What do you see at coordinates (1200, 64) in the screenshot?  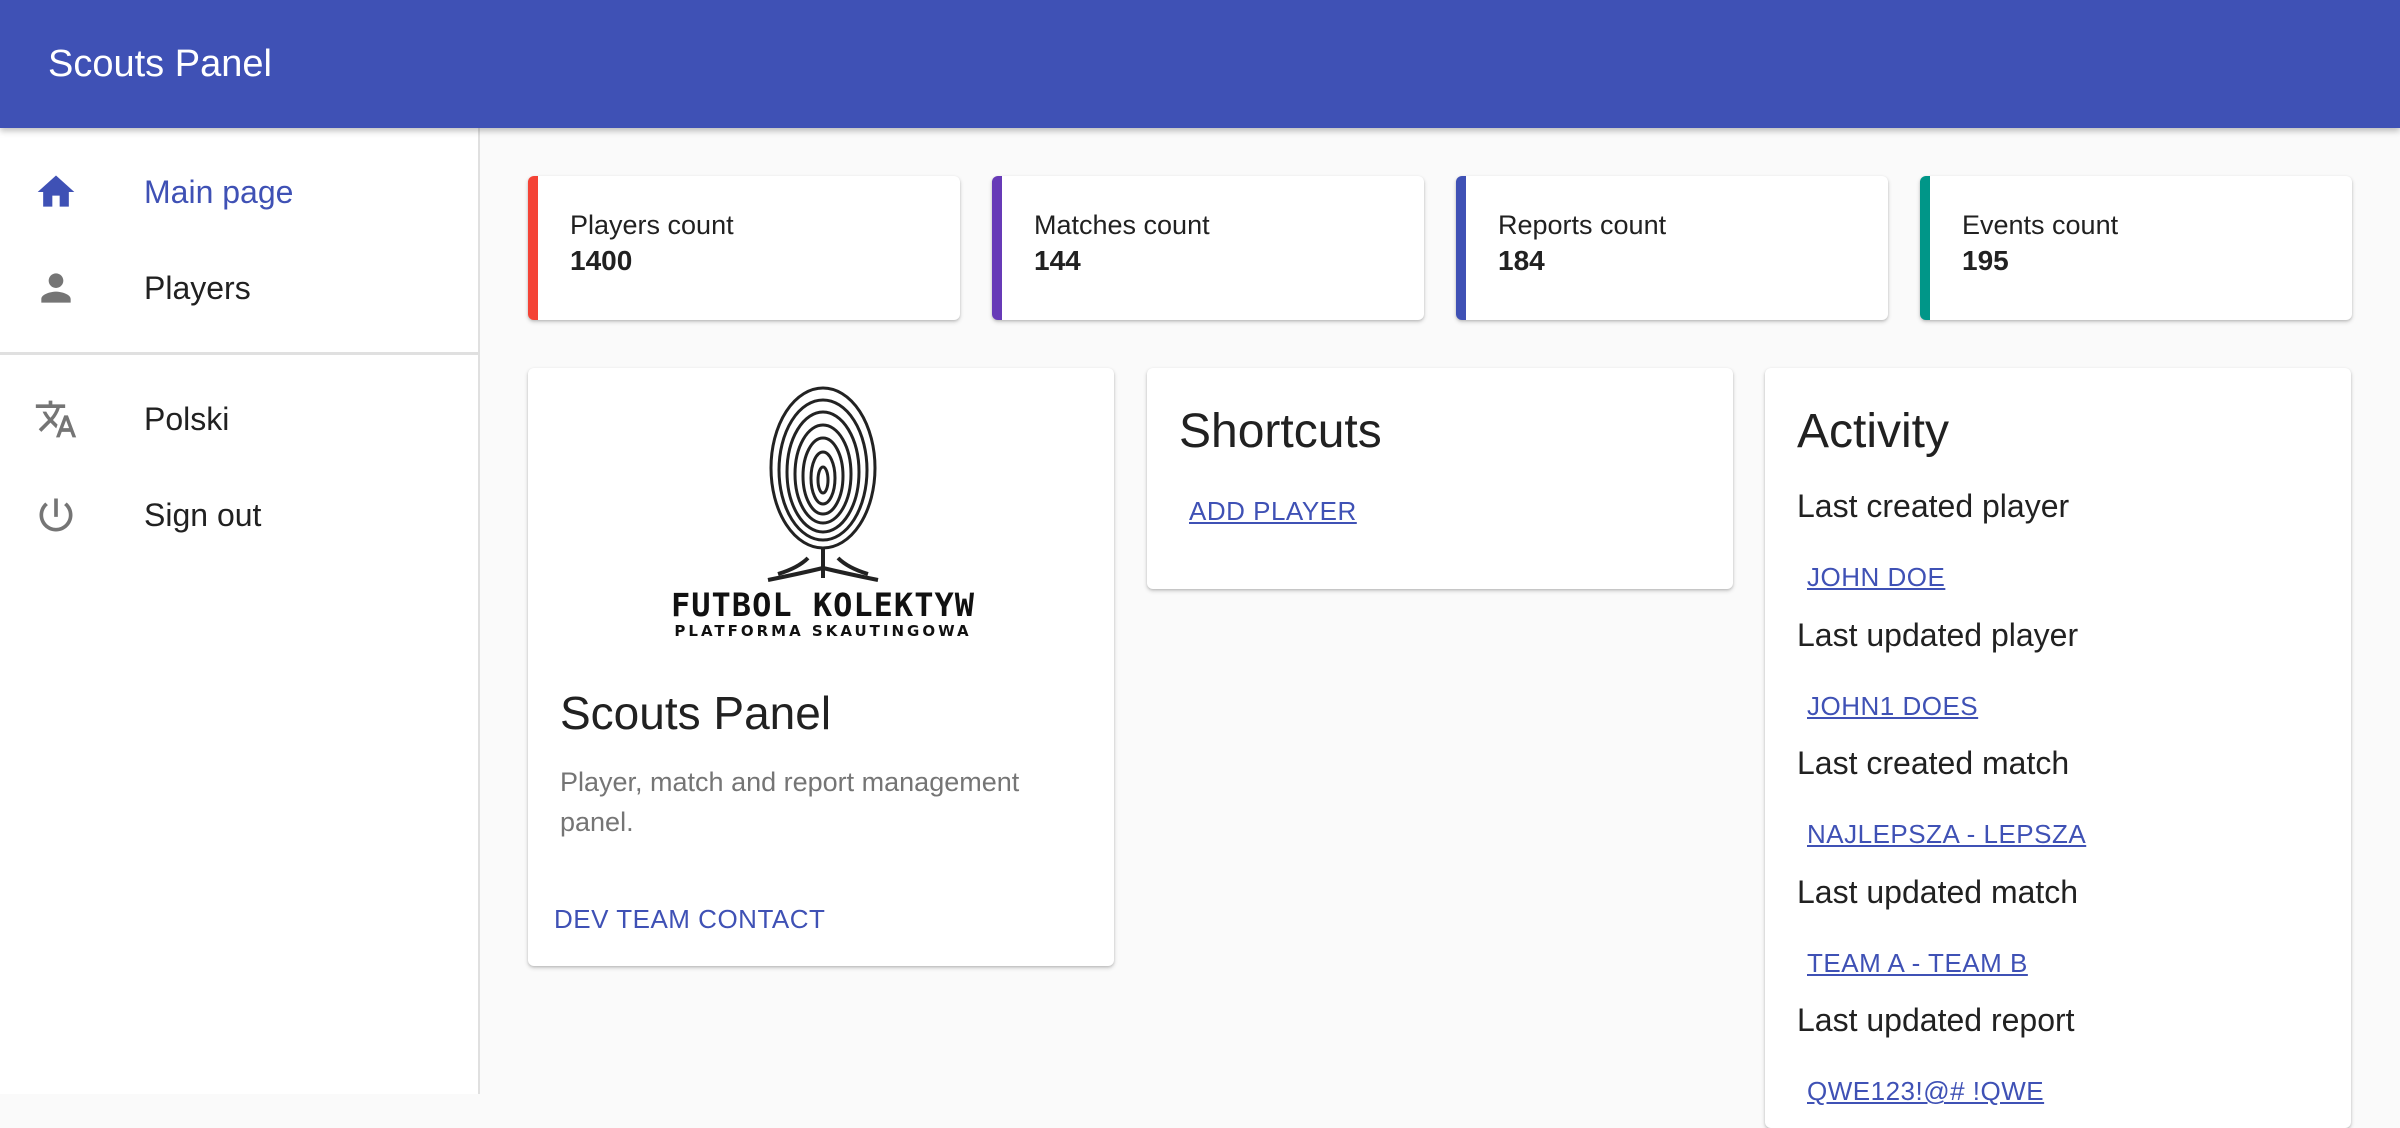 I see `app-bar: Scouts Panel` at bounding box center [1200, 64].